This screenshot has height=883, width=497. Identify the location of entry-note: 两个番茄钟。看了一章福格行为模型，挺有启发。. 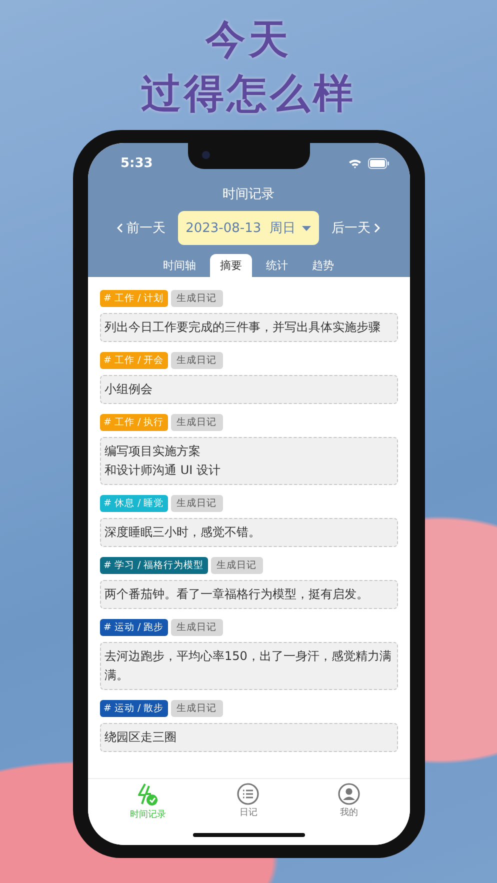
(249, 594).